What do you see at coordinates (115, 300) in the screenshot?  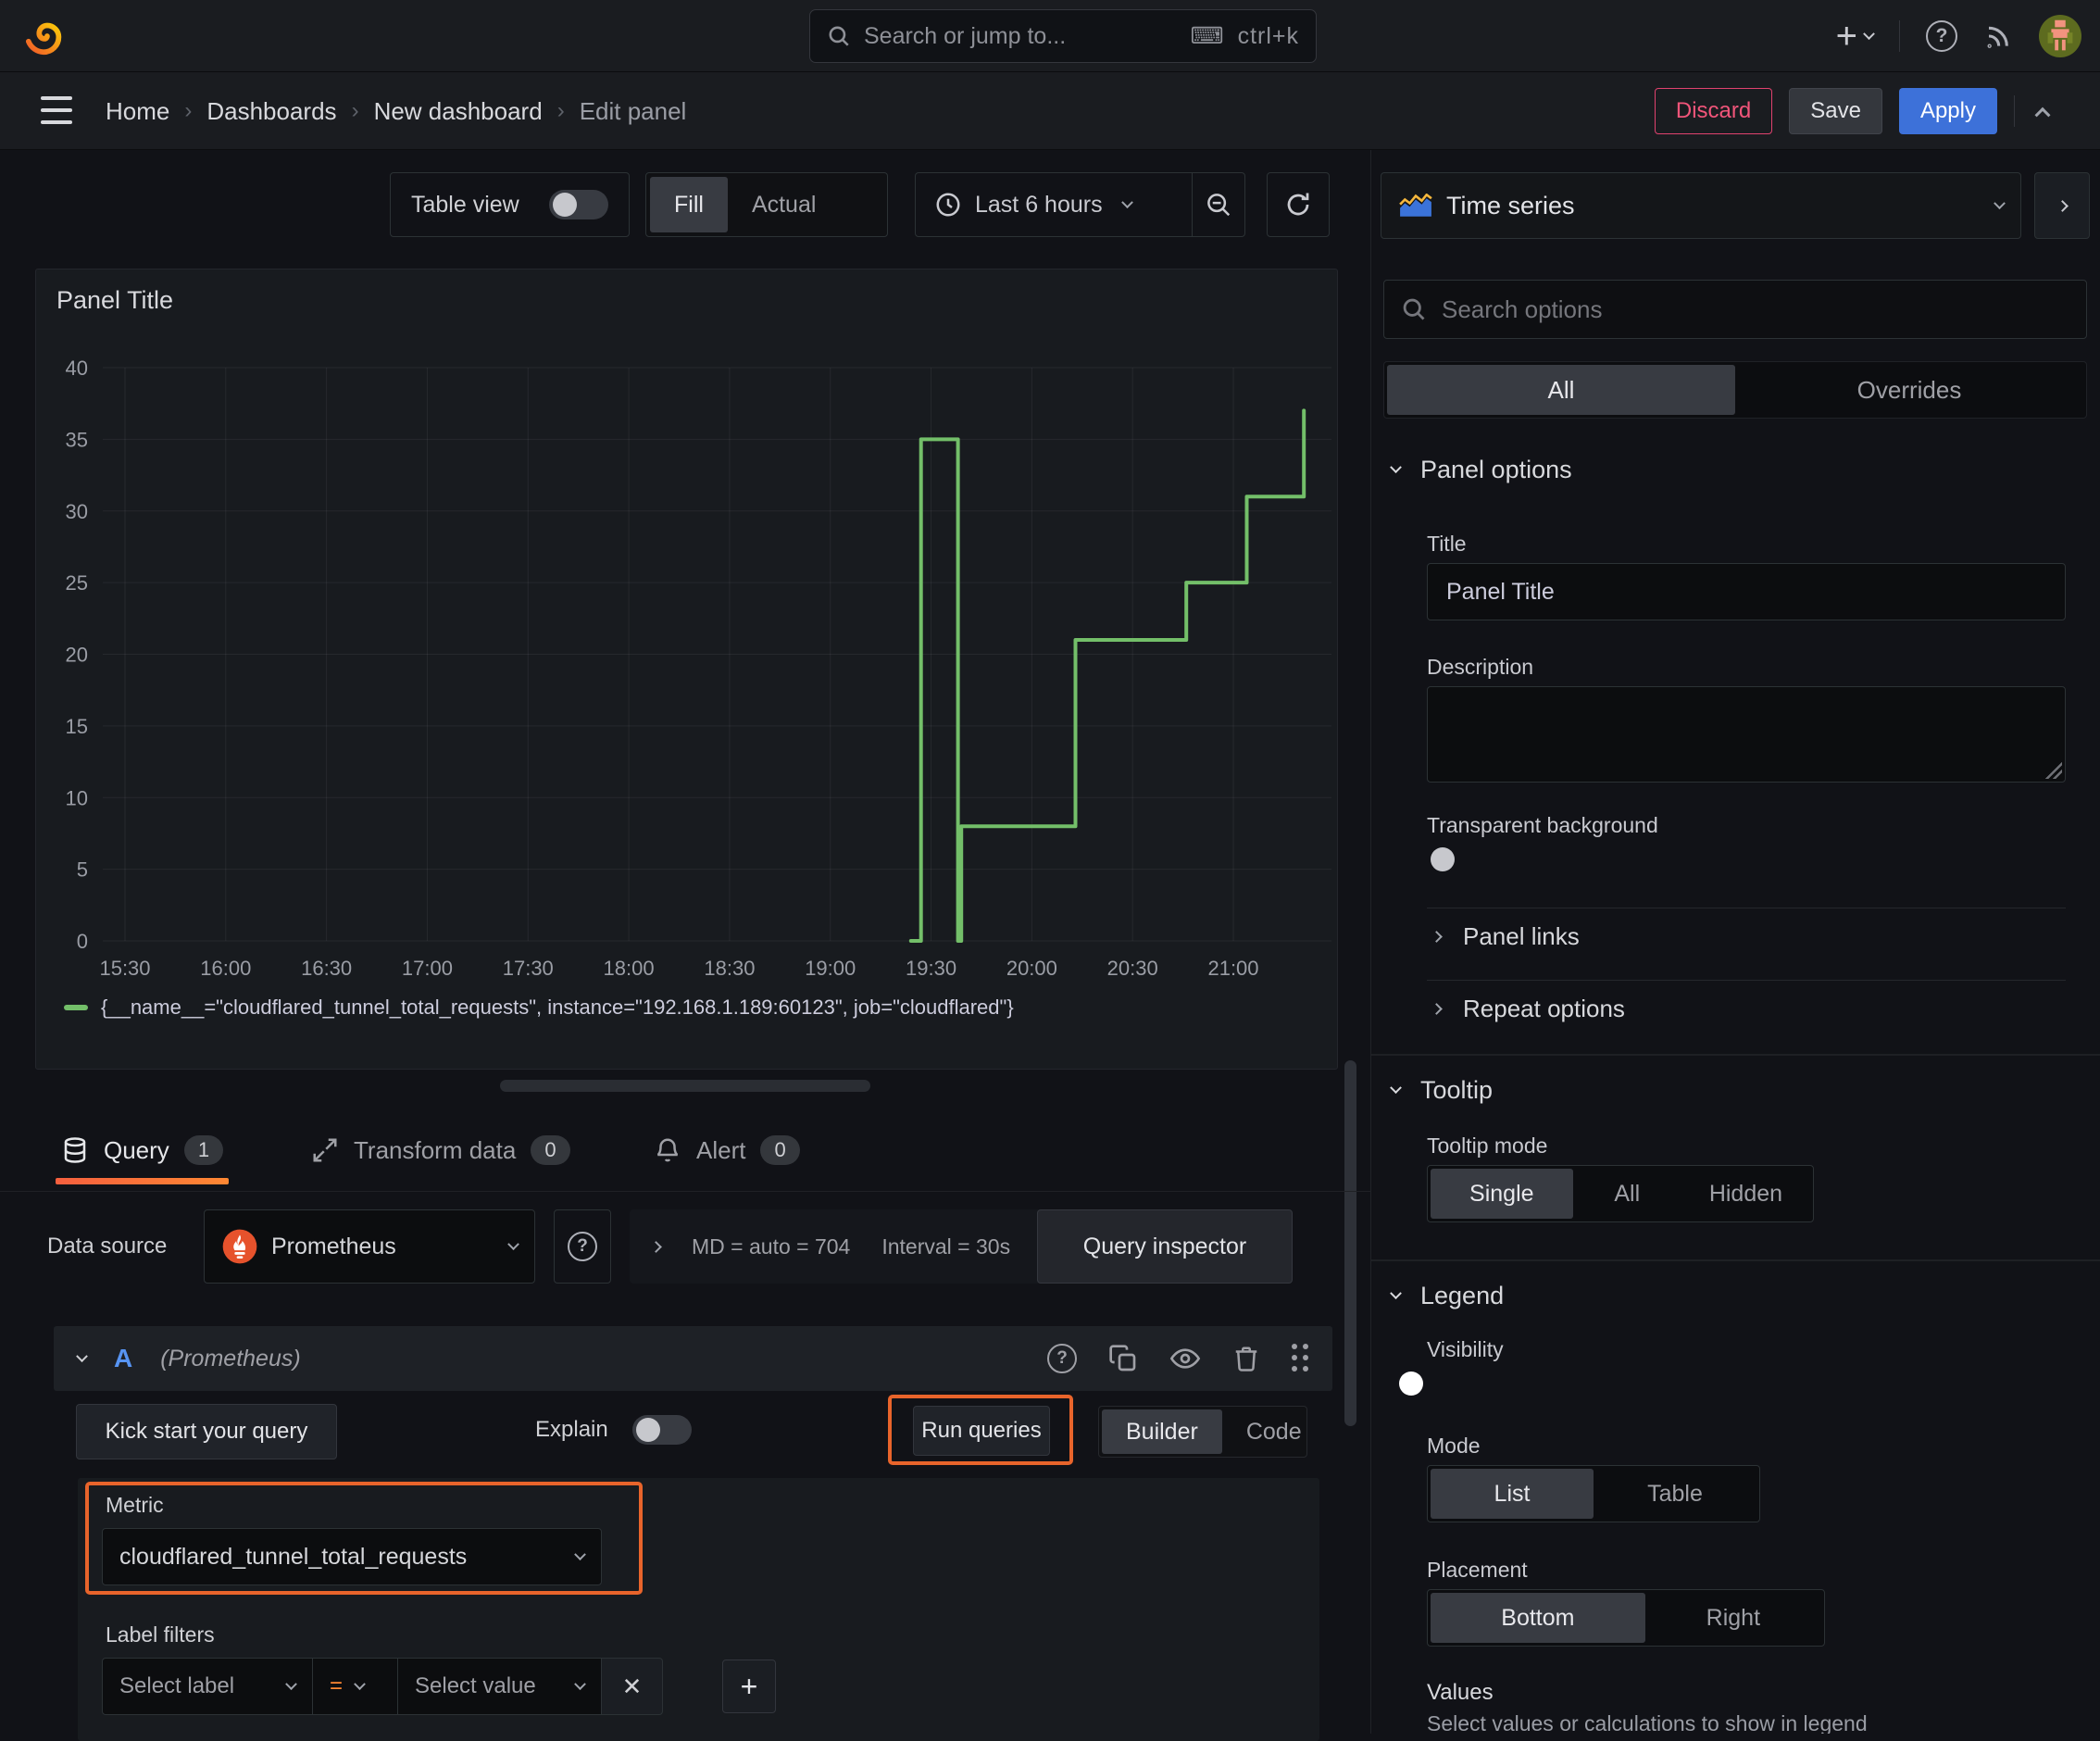 I see `panel-title: Panel Title` at bounding box center [115, 300].